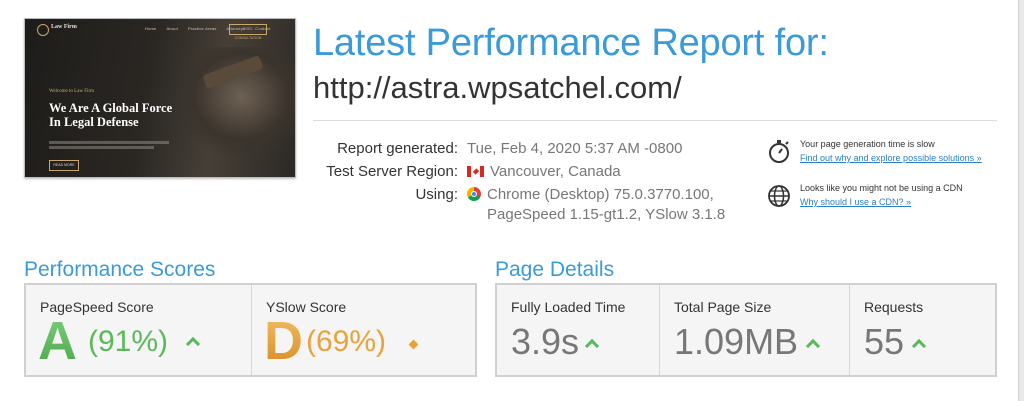 The image size is (1024, 401). What do you see at coordinates (413, 344) in the screenshot?
I see `trend-neutral-icon` at bounding box center [413, 344].